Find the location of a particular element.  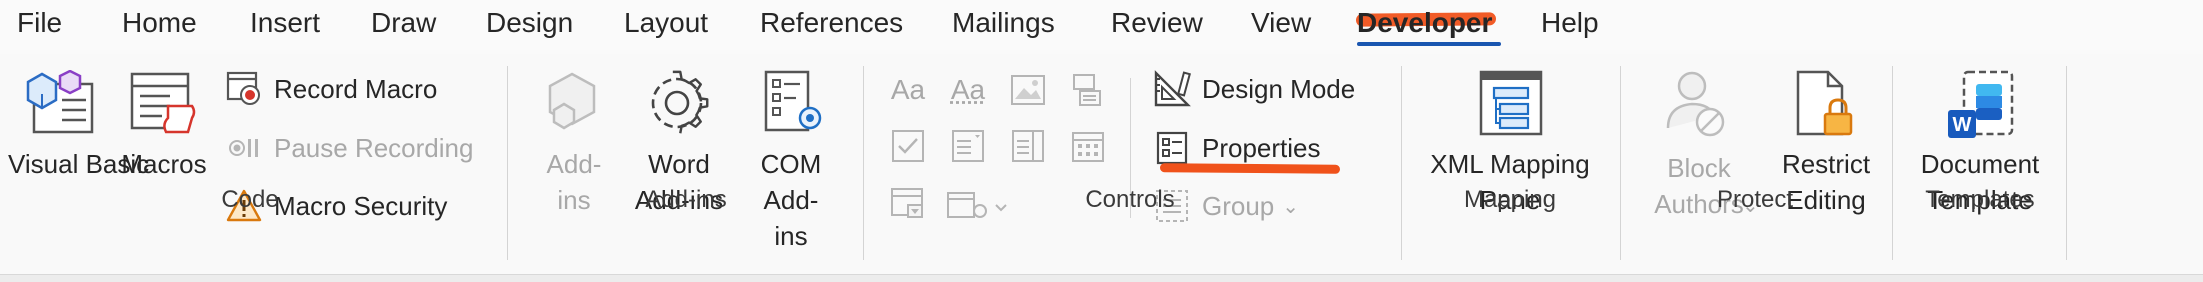

code-group-label: Code is located at coordinates (250, 199).